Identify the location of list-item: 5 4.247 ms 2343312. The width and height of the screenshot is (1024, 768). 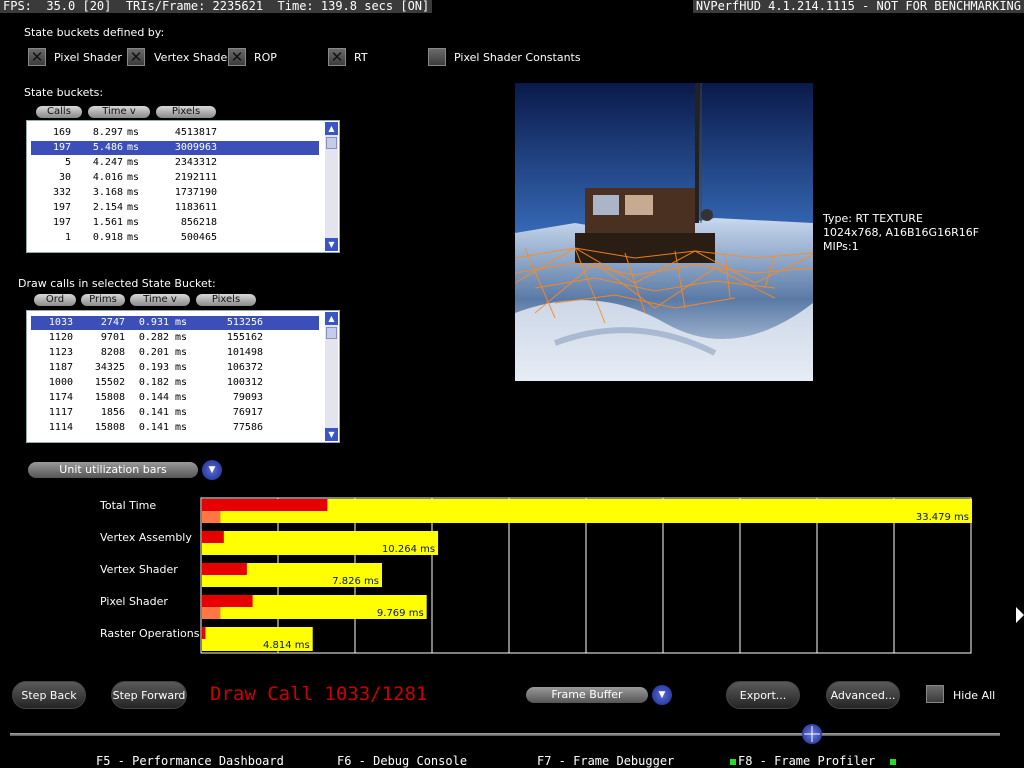
(175, 163).